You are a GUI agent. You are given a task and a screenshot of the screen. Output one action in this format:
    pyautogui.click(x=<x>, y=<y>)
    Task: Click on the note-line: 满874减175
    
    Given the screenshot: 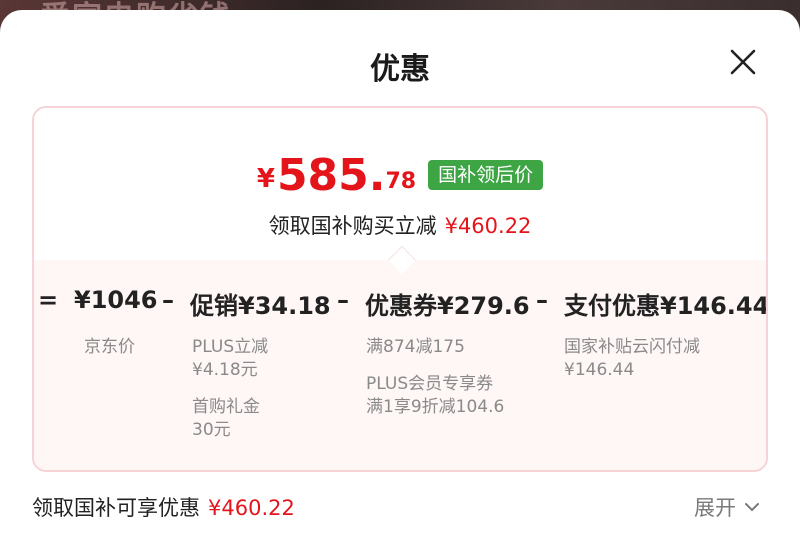 What is the action you would take?
    pyautogui.click(x=415, y=347)
    